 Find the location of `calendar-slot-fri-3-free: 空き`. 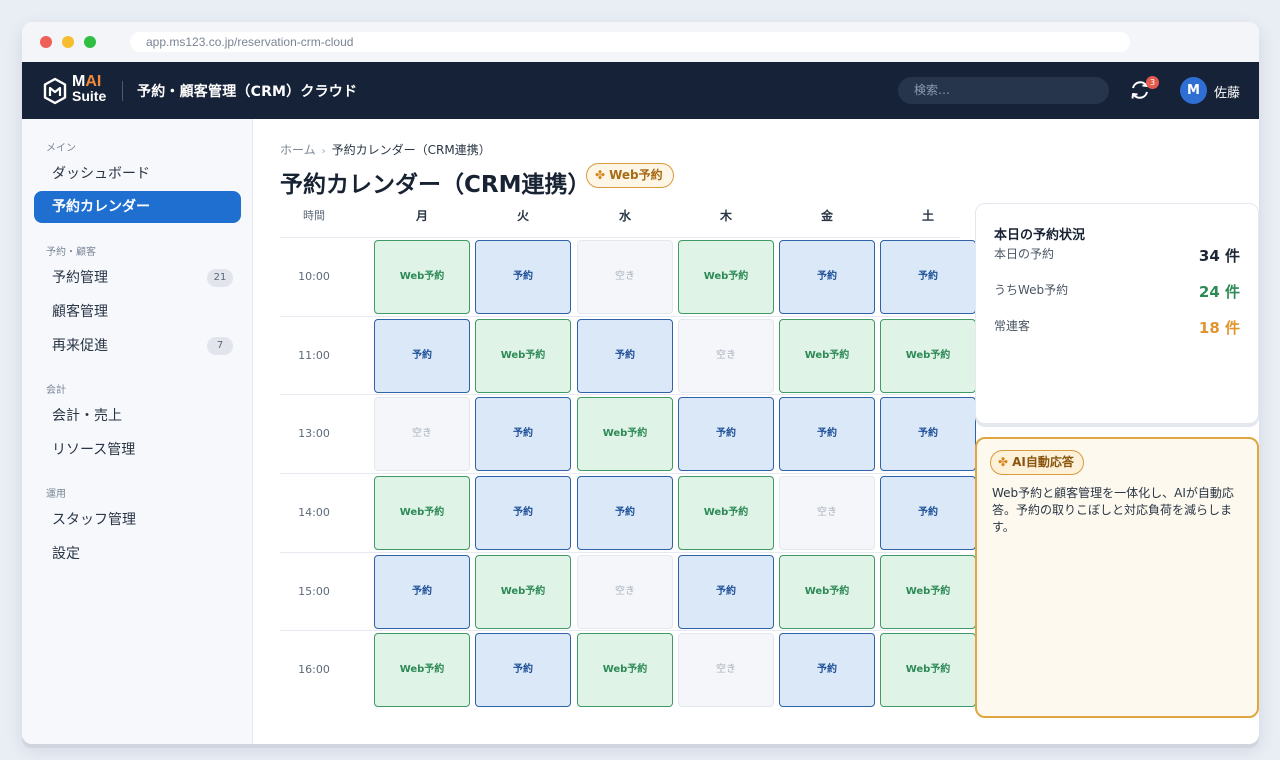

calendar-slot-fri-3-free: 空き is located at coordinates (827, 513).